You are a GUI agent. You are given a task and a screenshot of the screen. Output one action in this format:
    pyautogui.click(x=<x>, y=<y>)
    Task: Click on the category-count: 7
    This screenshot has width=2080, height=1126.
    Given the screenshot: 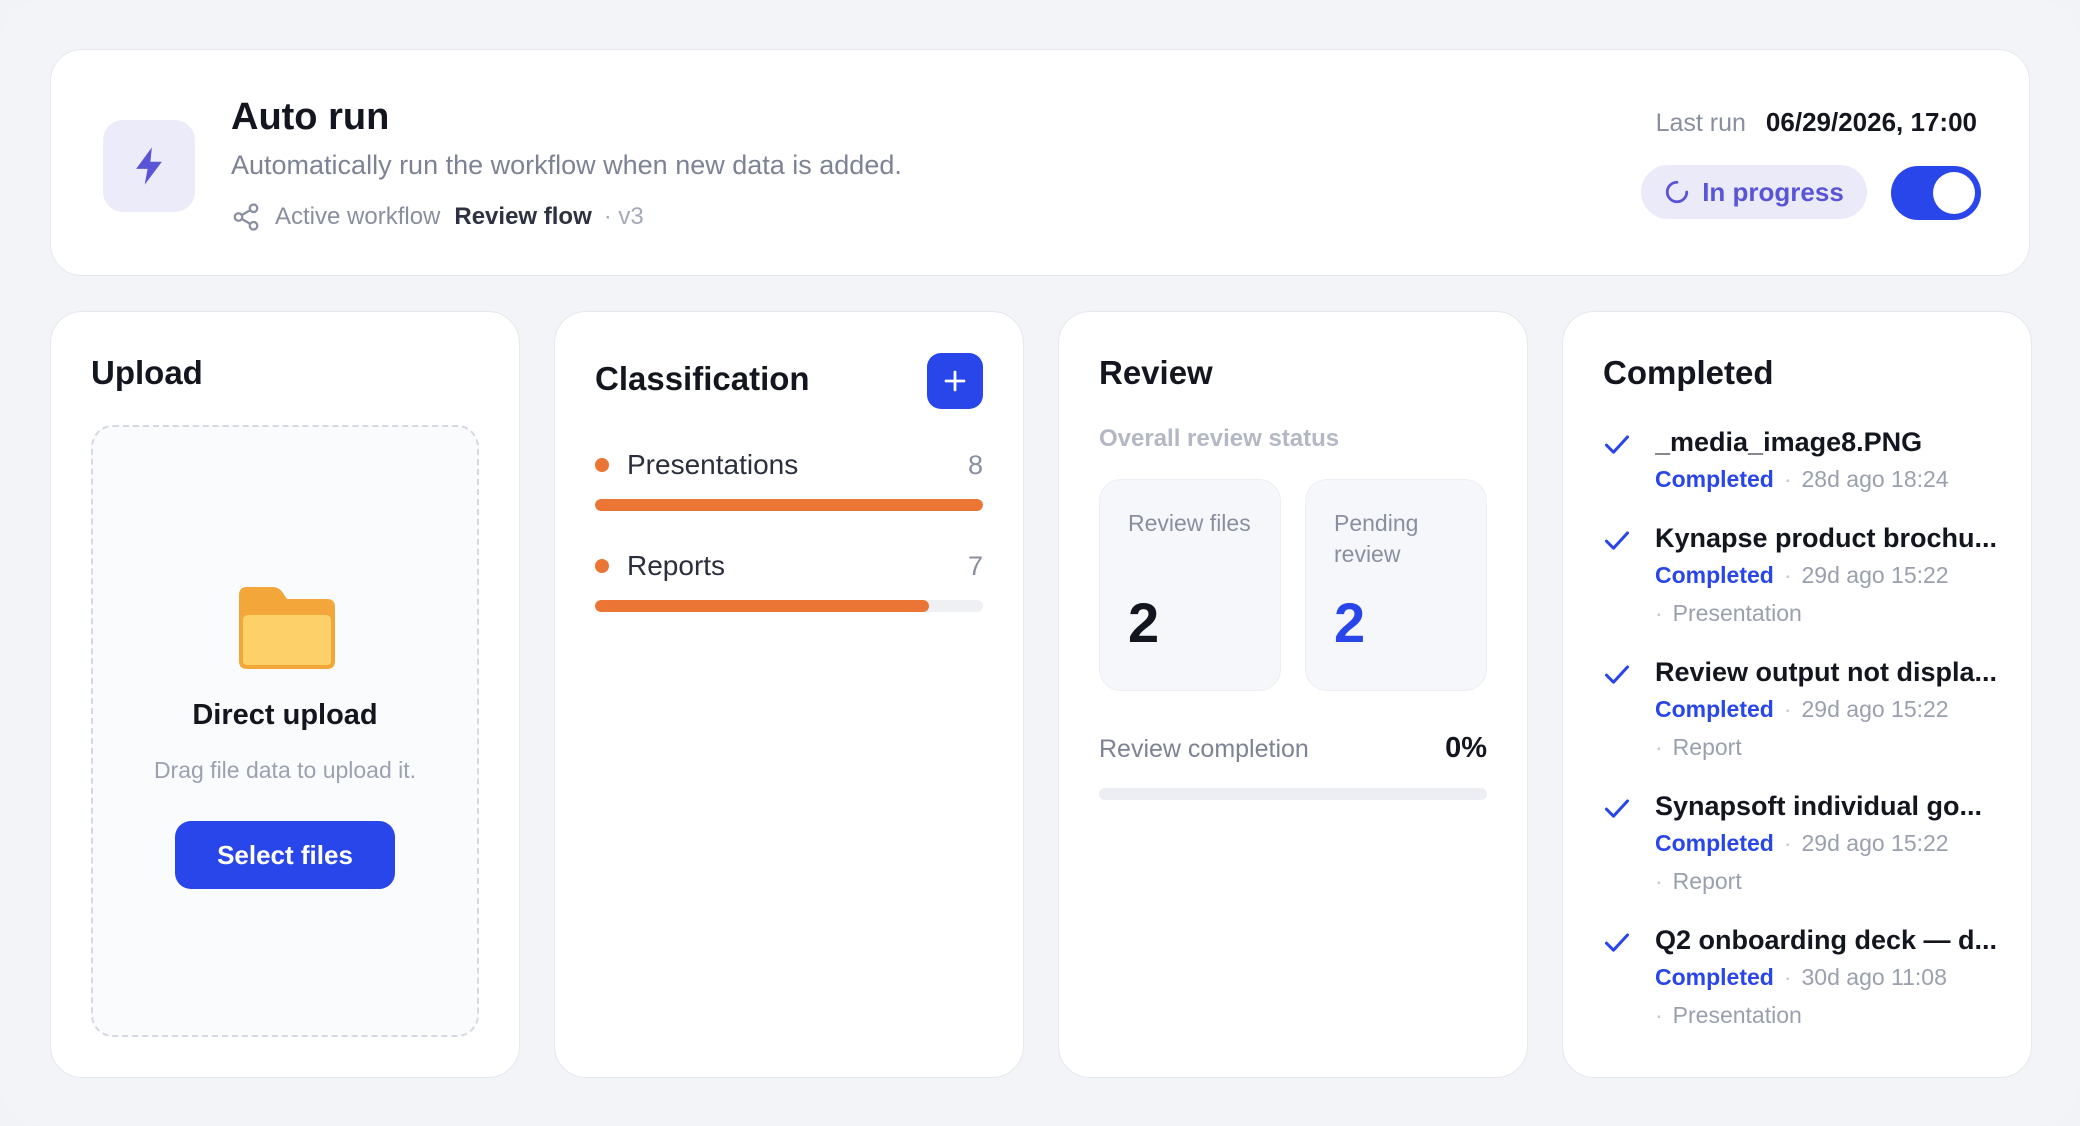 What is the action you would take?
    pyautogui.click(x=975, y=565)
    